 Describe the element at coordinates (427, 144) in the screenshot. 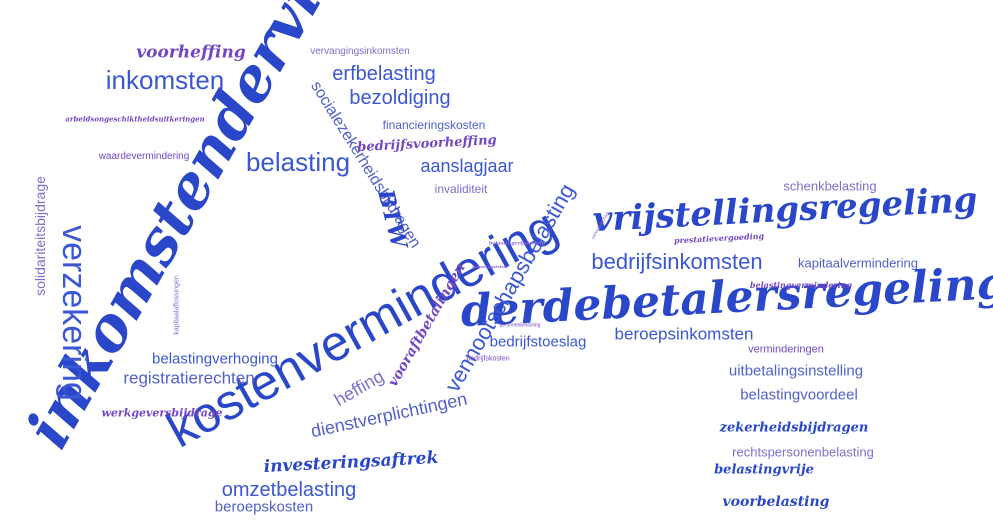

I see `word-bedrijfsvoorheffing: bedrijfsvoorheffing` at that location.